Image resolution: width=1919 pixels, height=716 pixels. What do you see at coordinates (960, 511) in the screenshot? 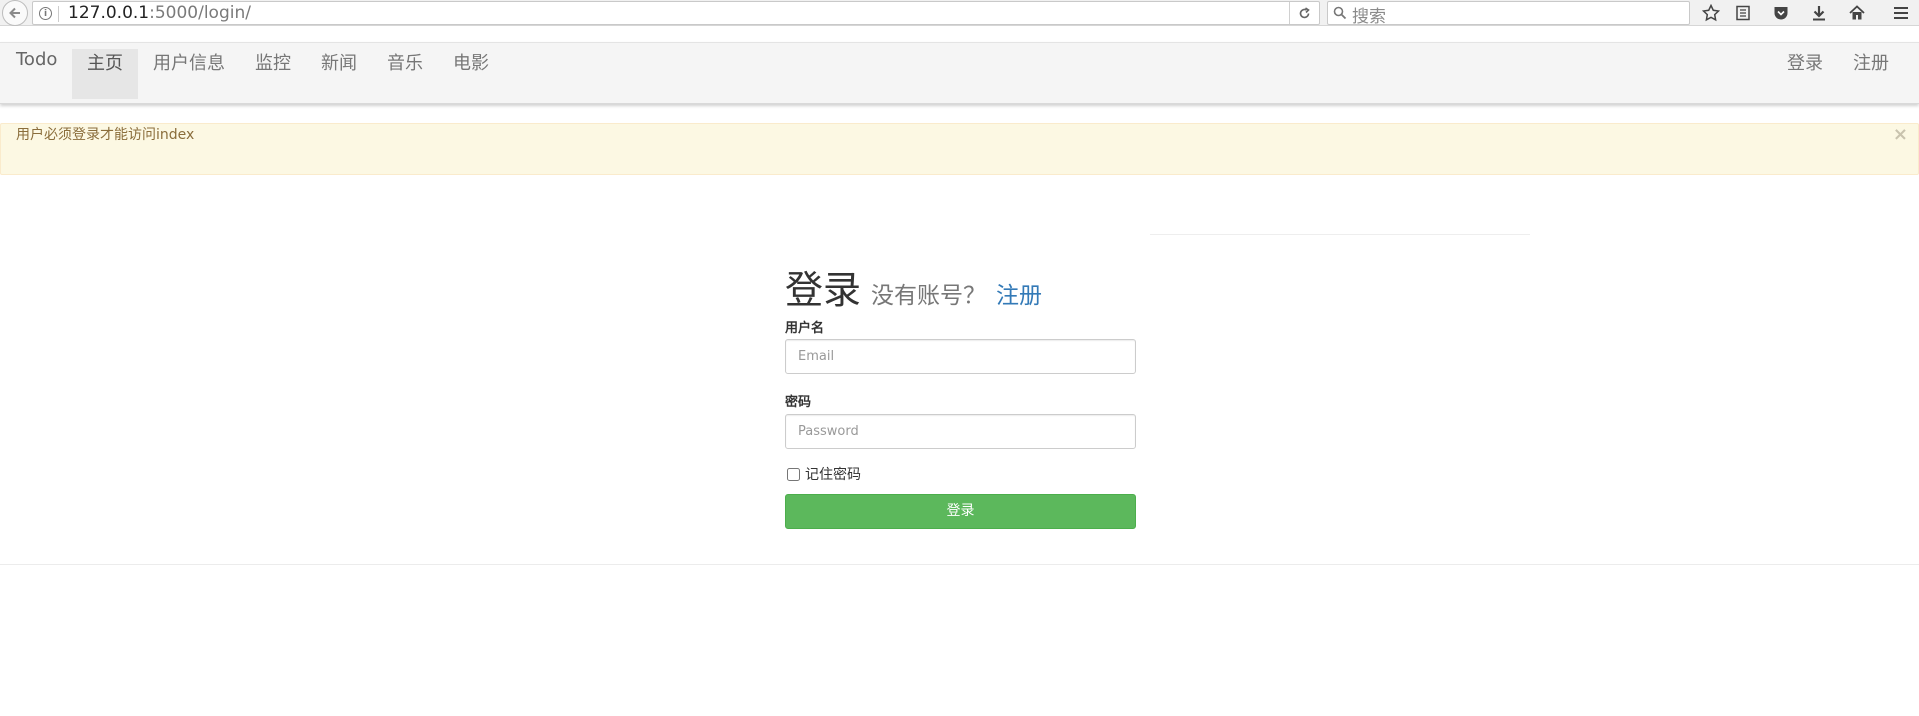
I see `login-submit-button: 登录` at bounding box center [960, 511].